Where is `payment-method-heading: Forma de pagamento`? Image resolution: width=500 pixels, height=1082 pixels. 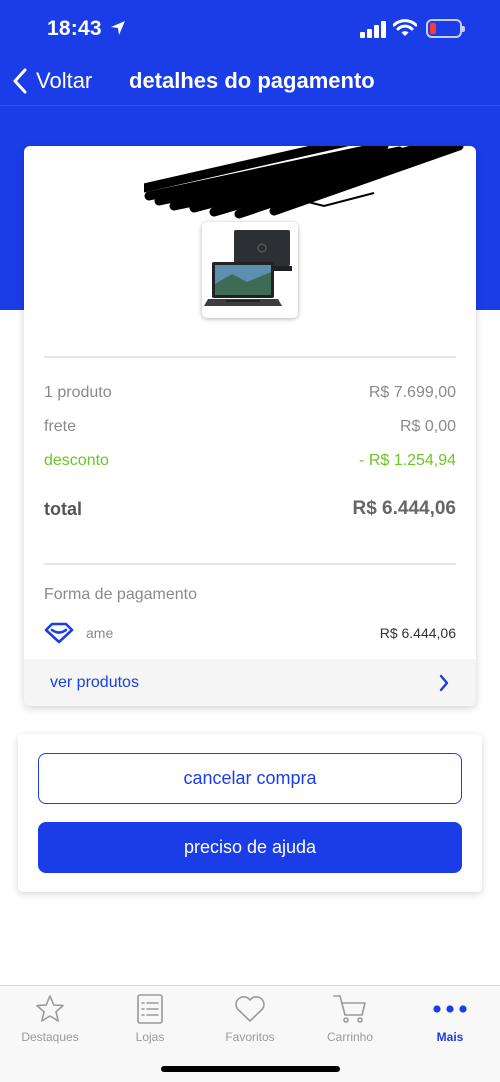 payment-method-heading: Forma de pagamento is located at coordinates (120, 594).